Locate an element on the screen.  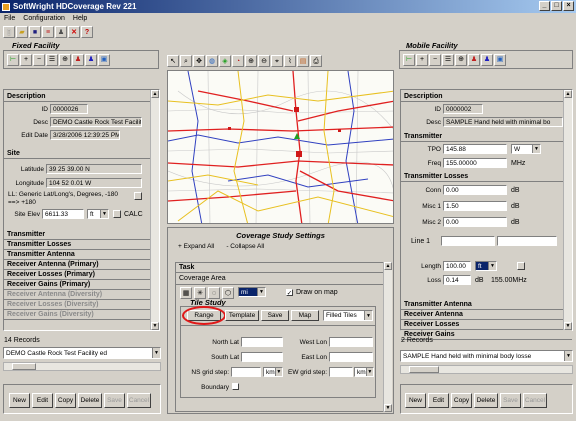
south-lat-field is located at coordinates (262, 357).